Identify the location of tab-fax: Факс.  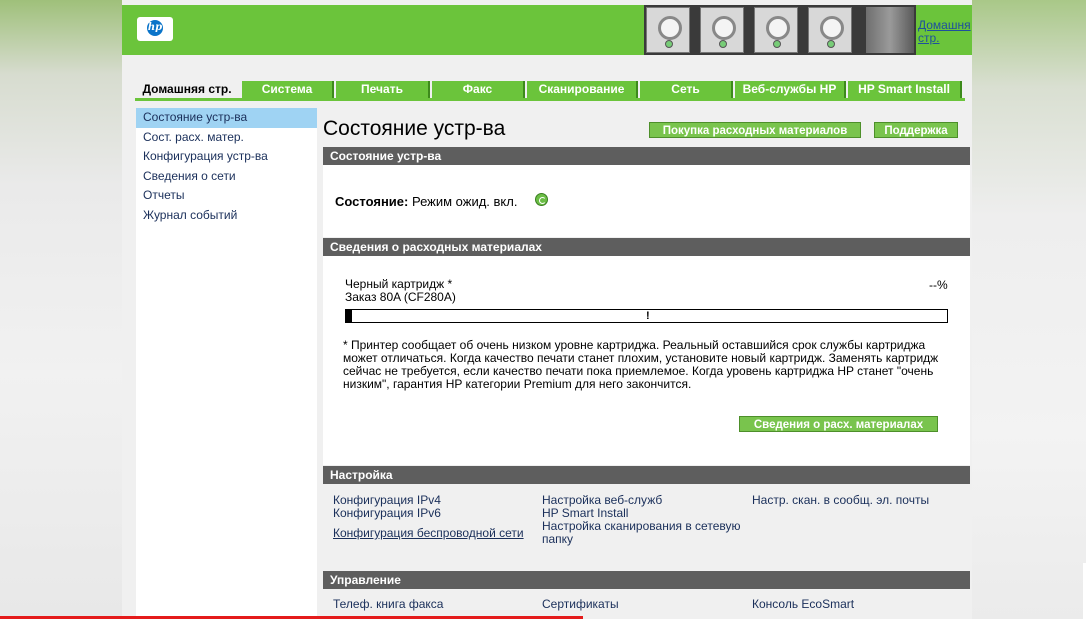
(478, 89).